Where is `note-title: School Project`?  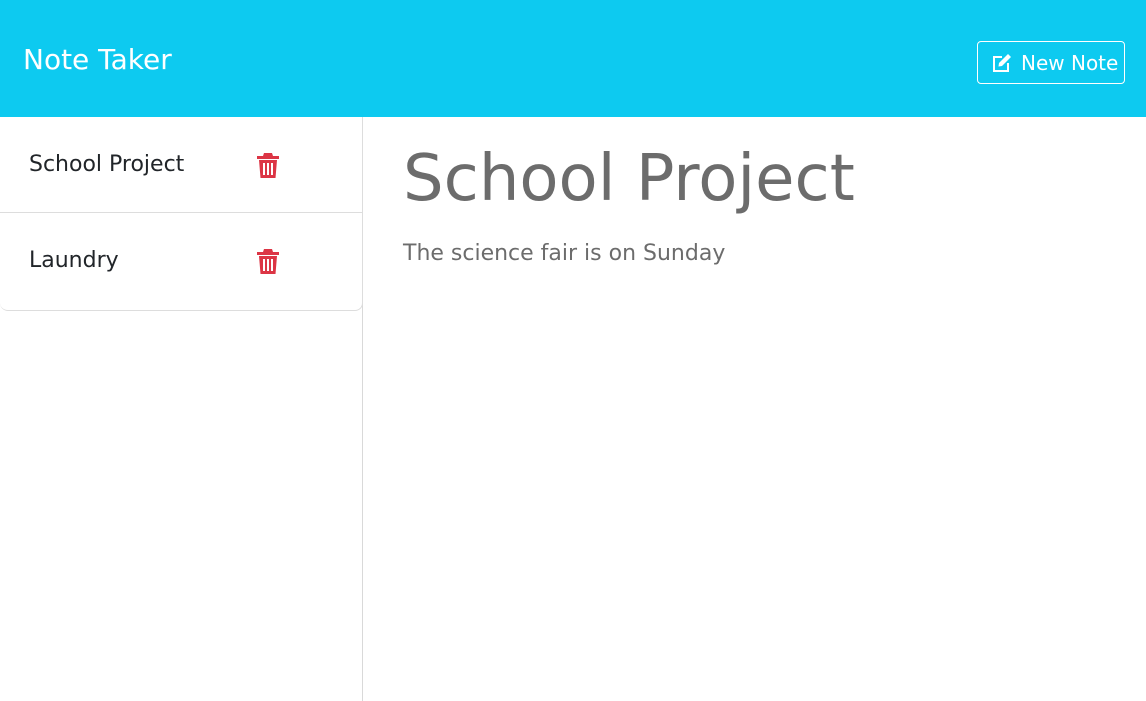 note-title: School Project is located at coordinates (629, 179).